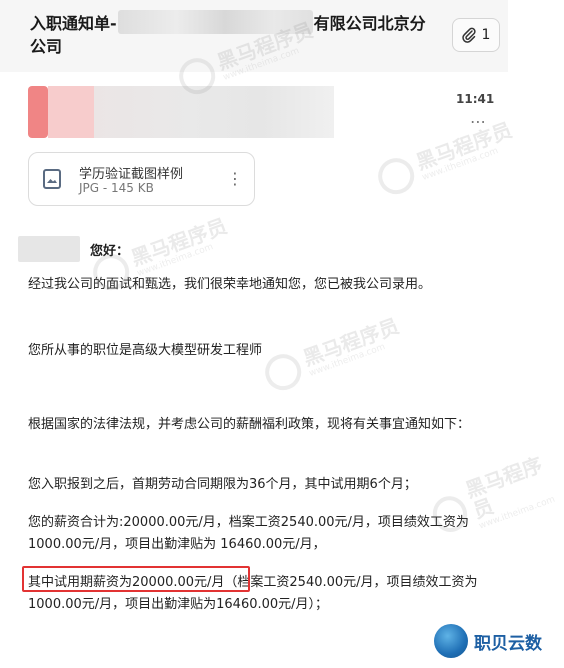 The width and height of the screenshot is (564, 668). What do you see at coordinates (52, 179) in the screenshot?
I see `image-file-icon` at bounding box center [52, 179].